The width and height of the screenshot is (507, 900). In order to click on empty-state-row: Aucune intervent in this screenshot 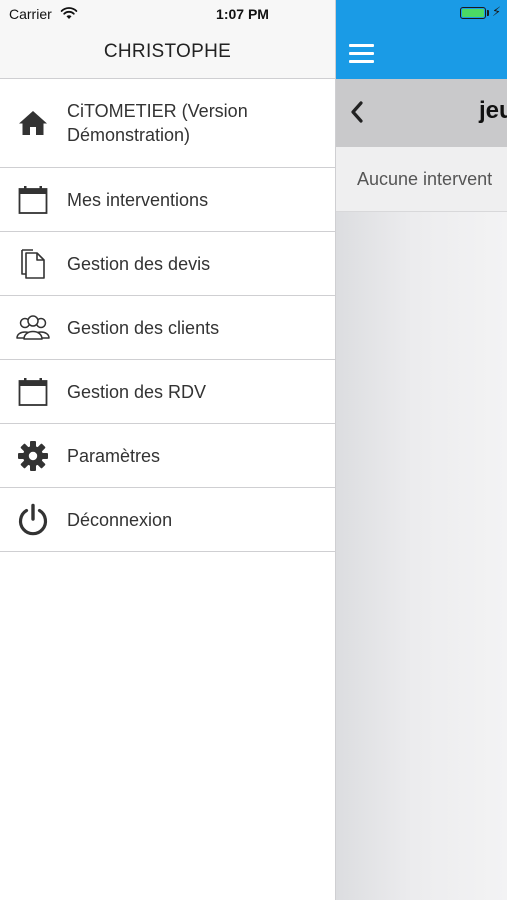, I will do `click(421, 179)`.